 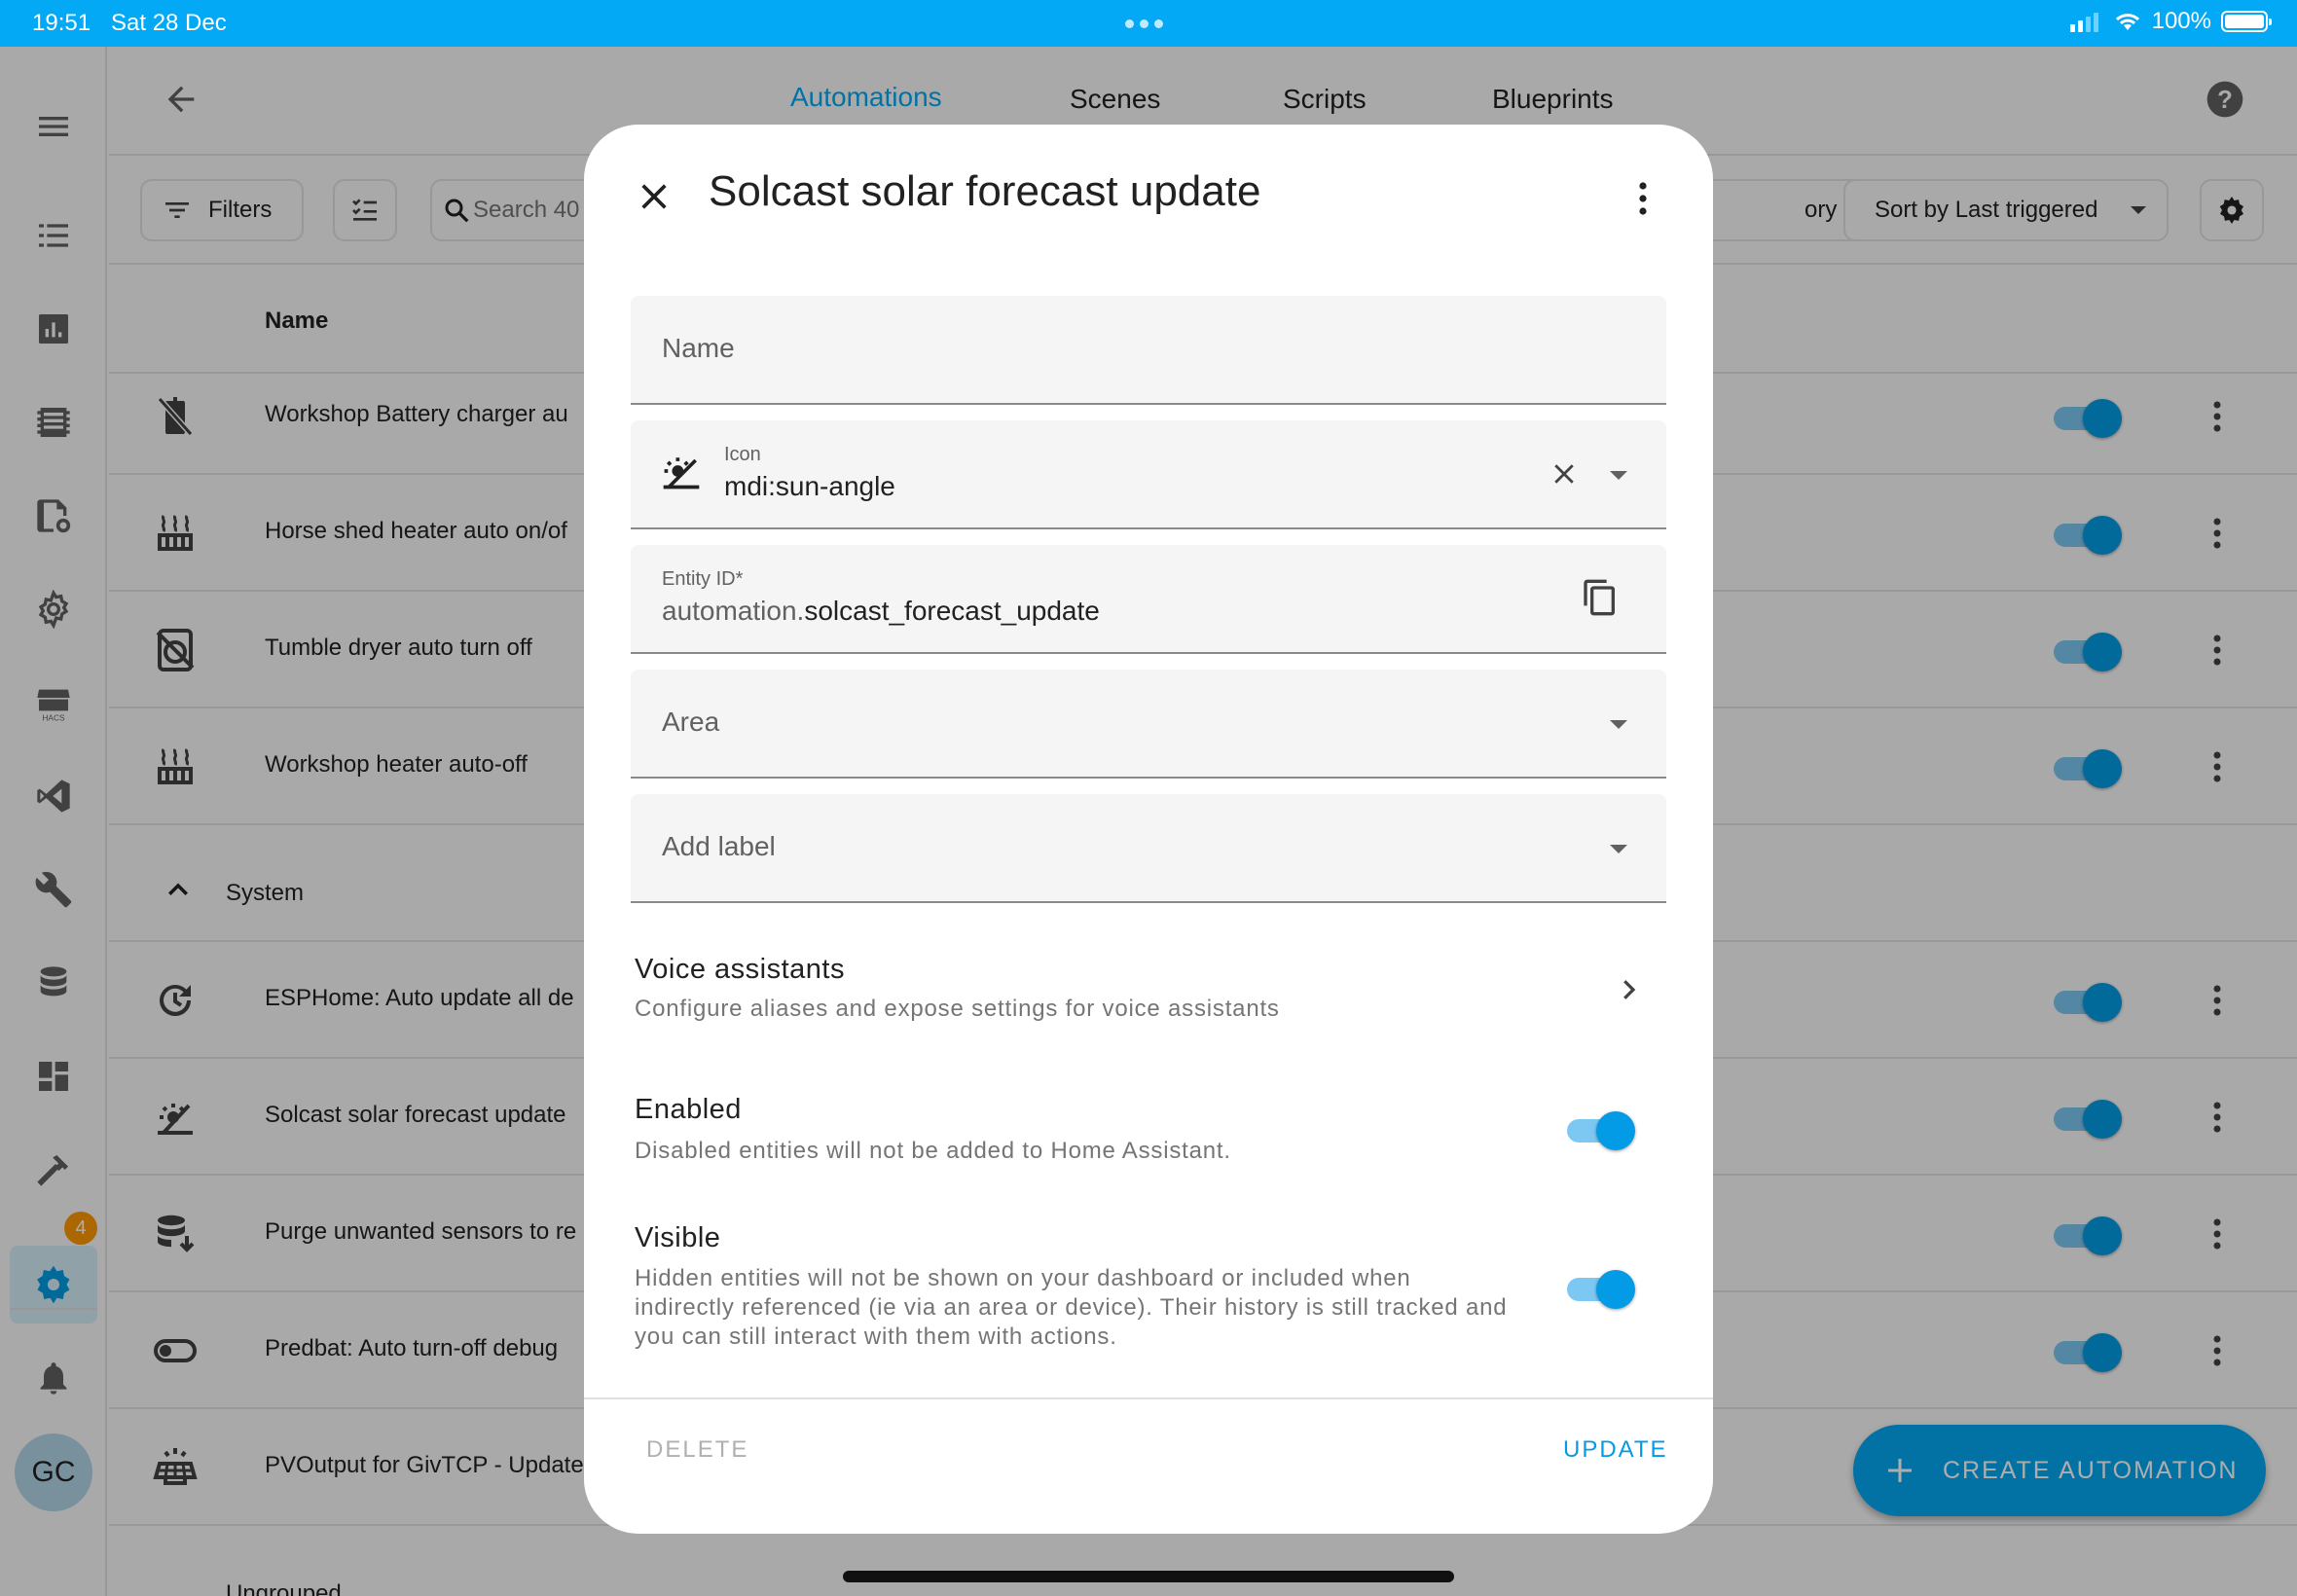 I want to click on dialog-footer-divider, so click(x=1148, y=1398).